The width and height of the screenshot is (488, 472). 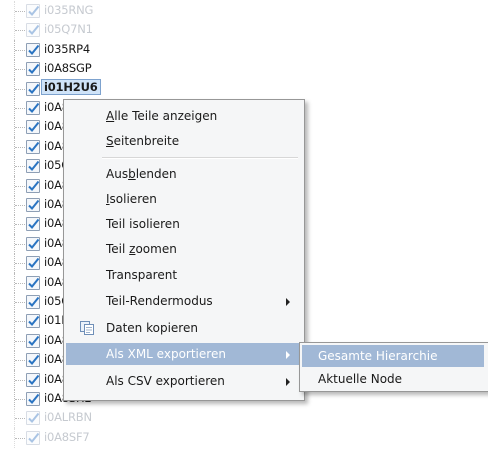 What do you see at coordinates (162, 116) in the screenshot?
I see `menu-item-label: Alle Teile anzeigen` at bounding box center [162, 116].